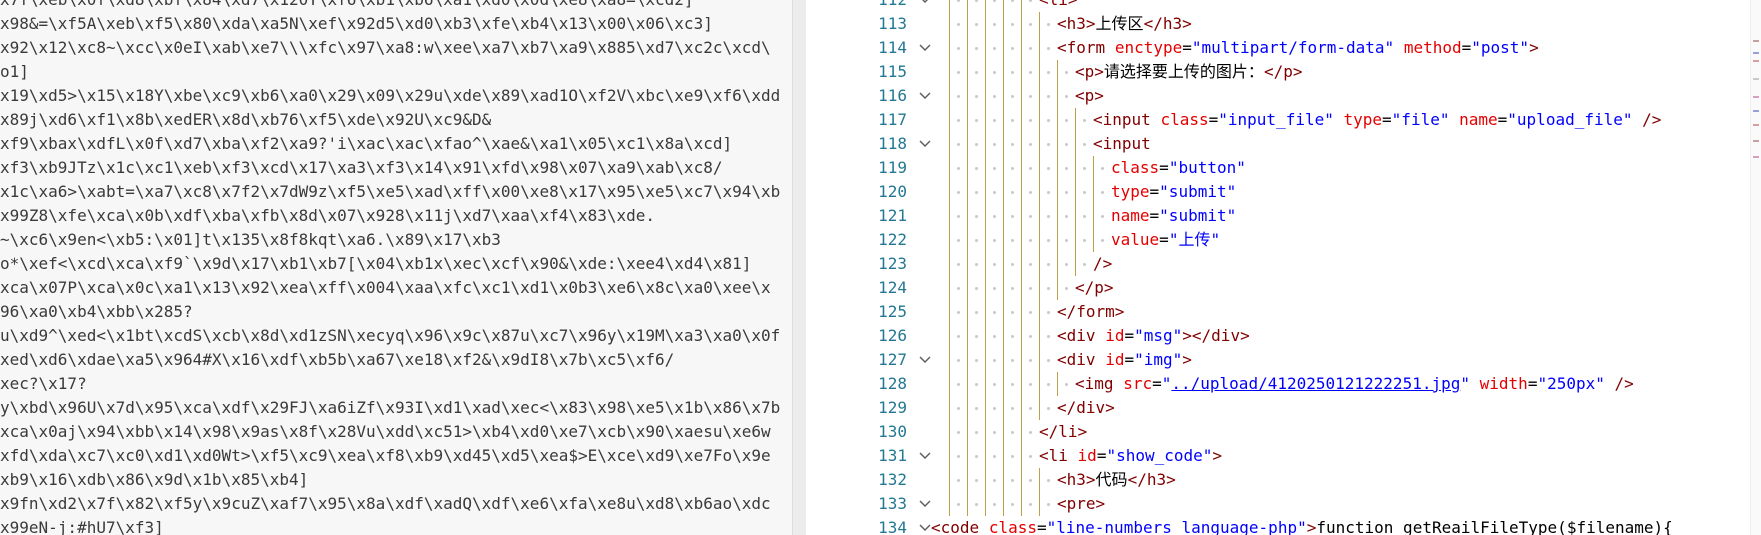 This screenshot has width=1761, height=535. Describe the element at coordinates (1126, 119) in the screenshot. I see `token-tag: input` at that location.